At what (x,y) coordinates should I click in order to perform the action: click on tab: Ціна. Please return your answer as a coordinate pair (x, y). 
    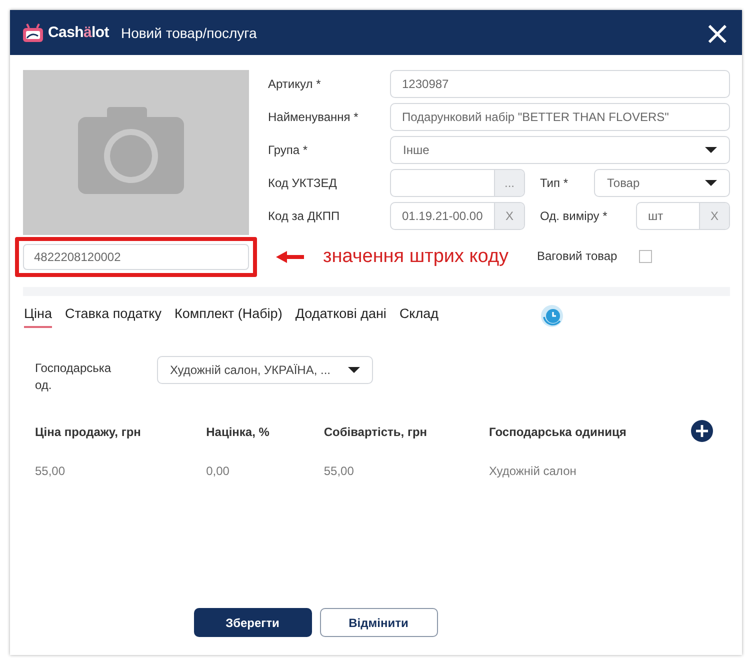
    Looking at the image, I should click on (38, 316).